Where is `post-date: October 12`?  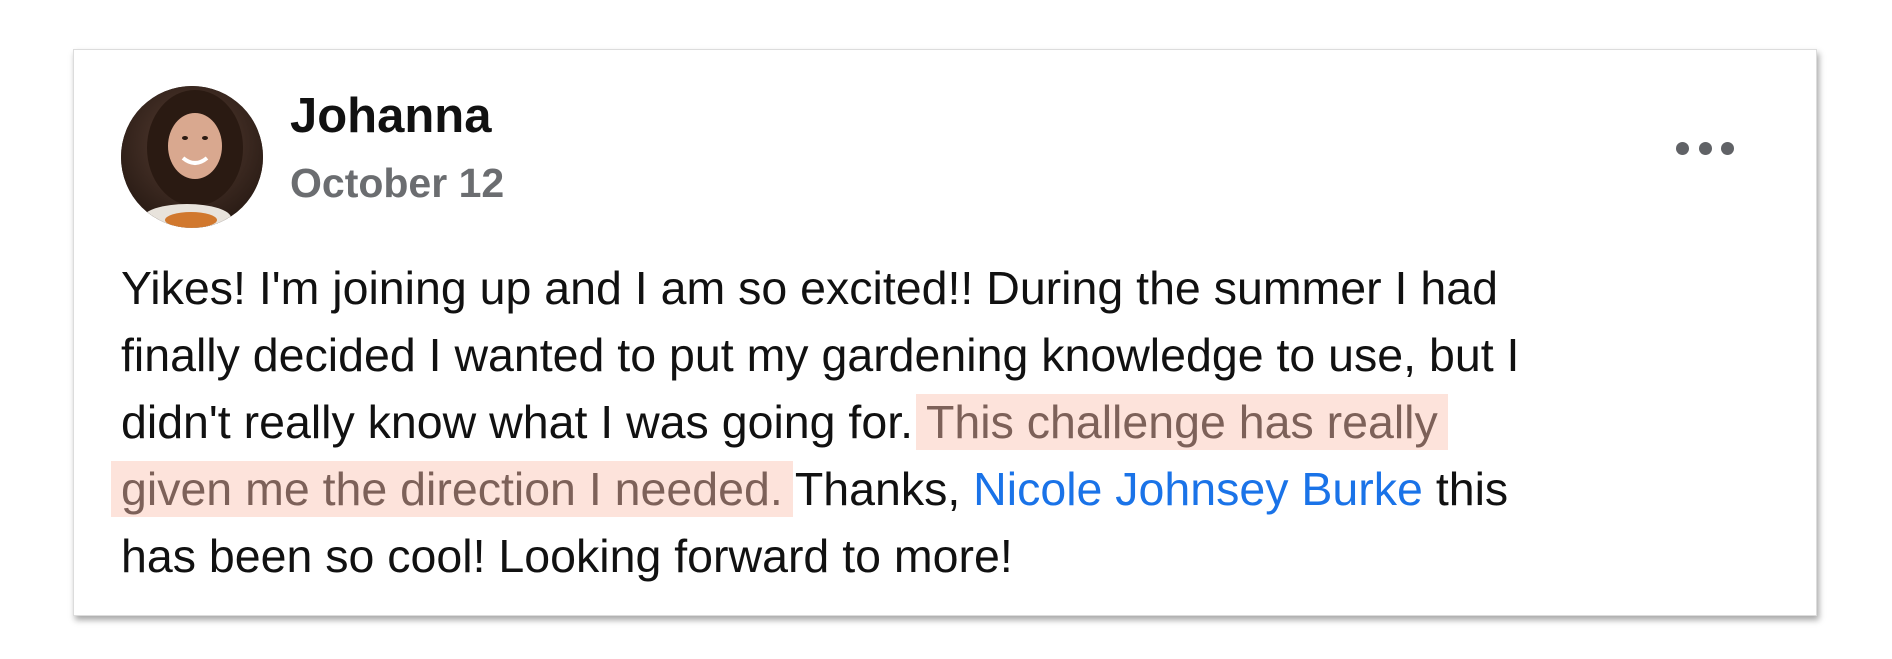
post-date: October 12 is located at coordinates (397, 183).